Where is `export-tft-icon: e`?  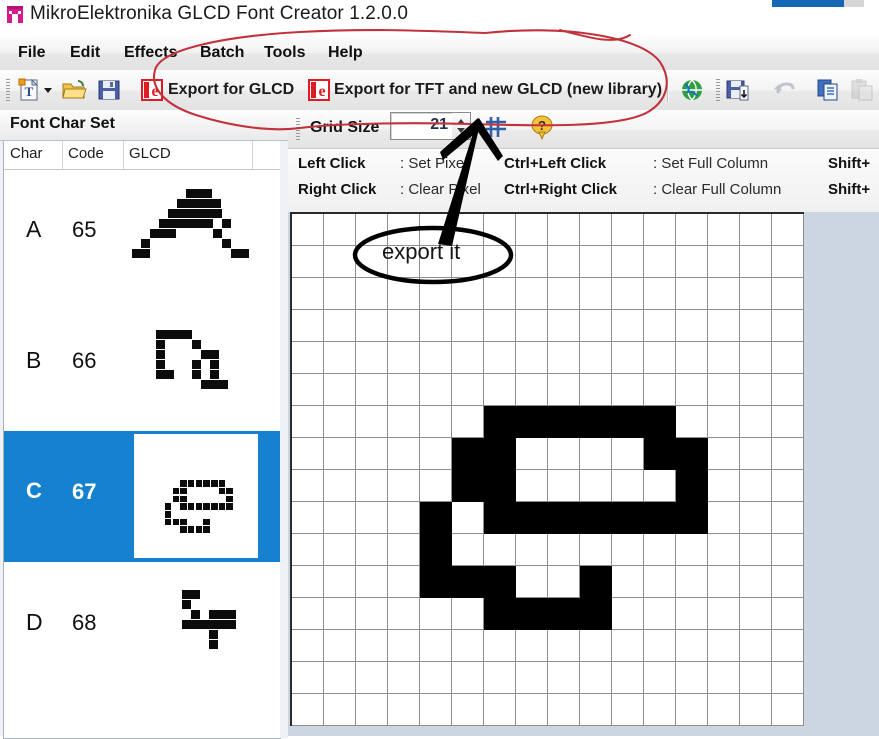 export-tft-icon: e is located at coordinates (319, 90).